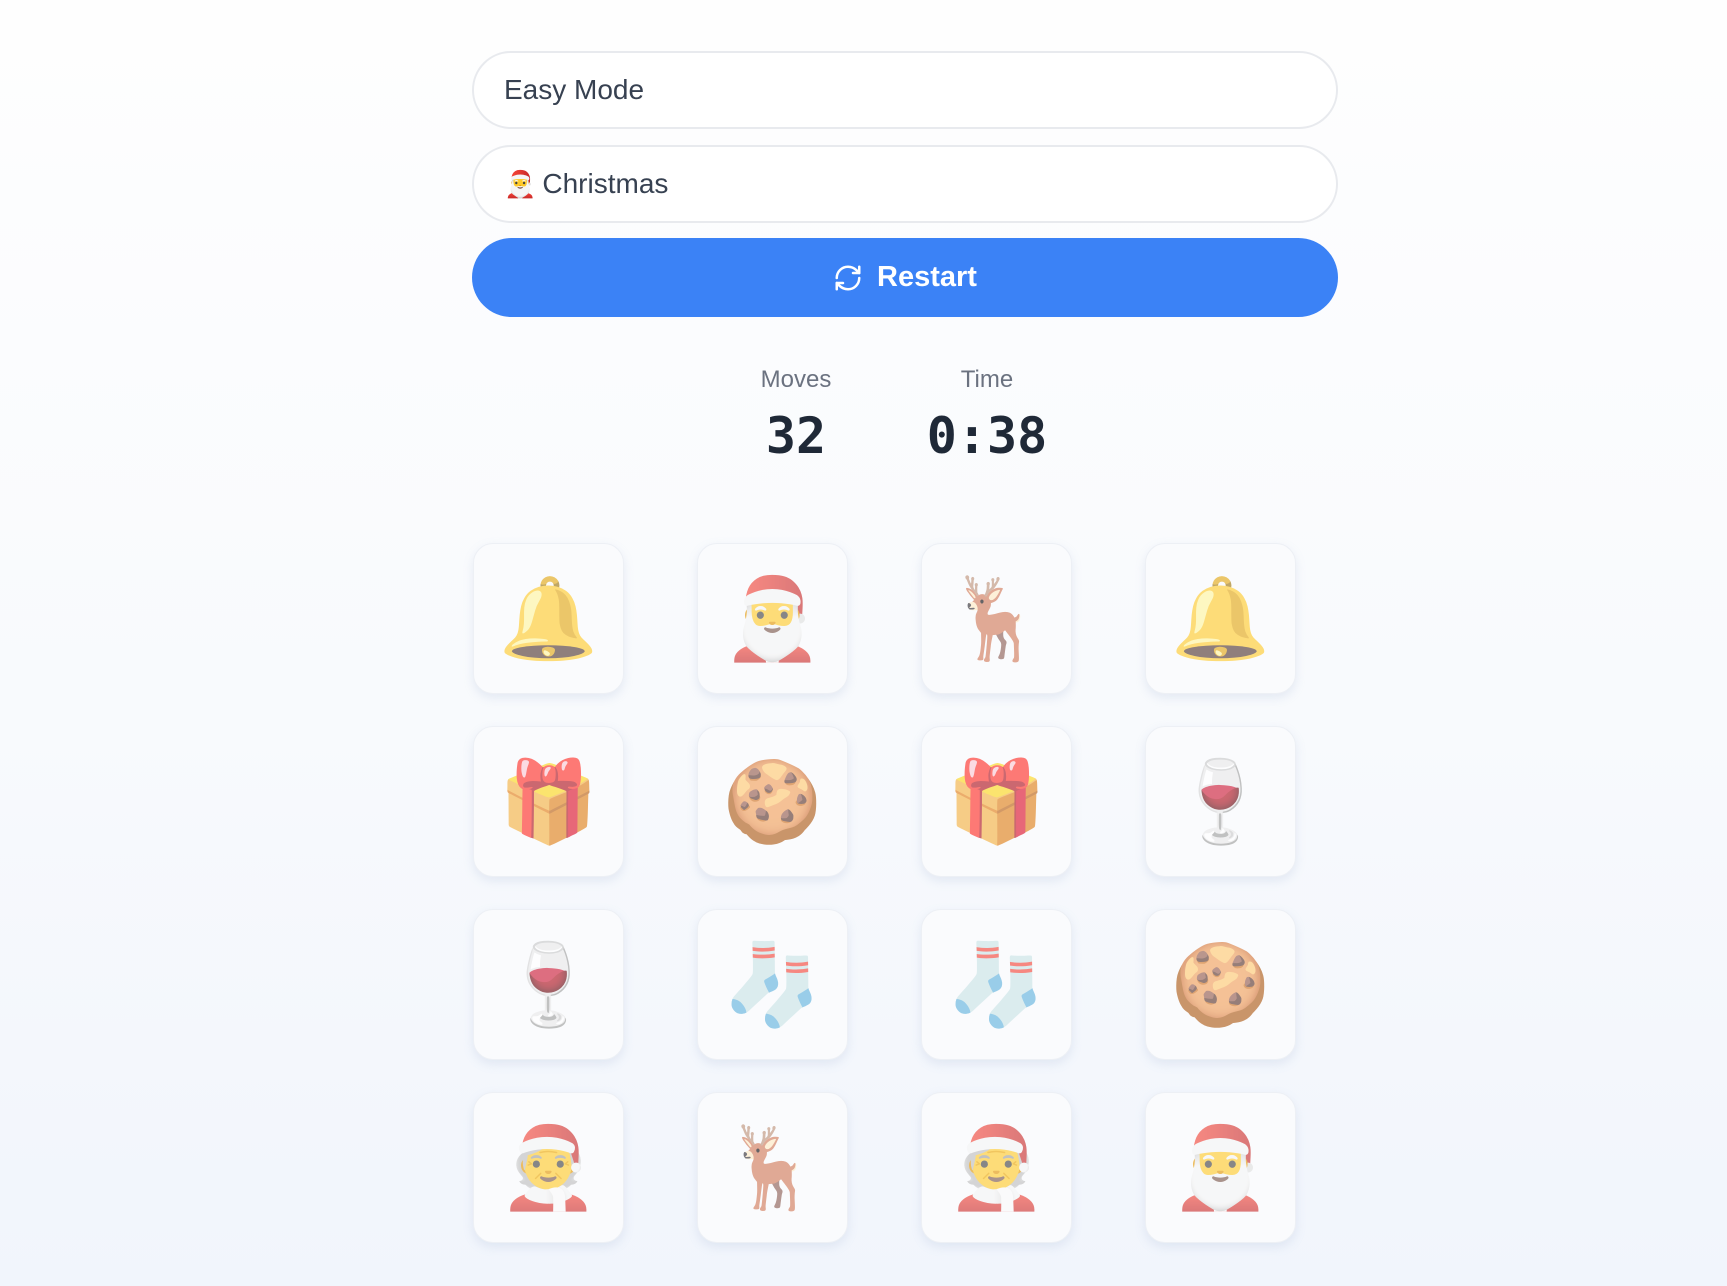 The image size is (1727, 1286). What do you see at coordinates (987, 436) in the screenshot?
I see `time-value: 0:38` at bounding box center [987, 436].